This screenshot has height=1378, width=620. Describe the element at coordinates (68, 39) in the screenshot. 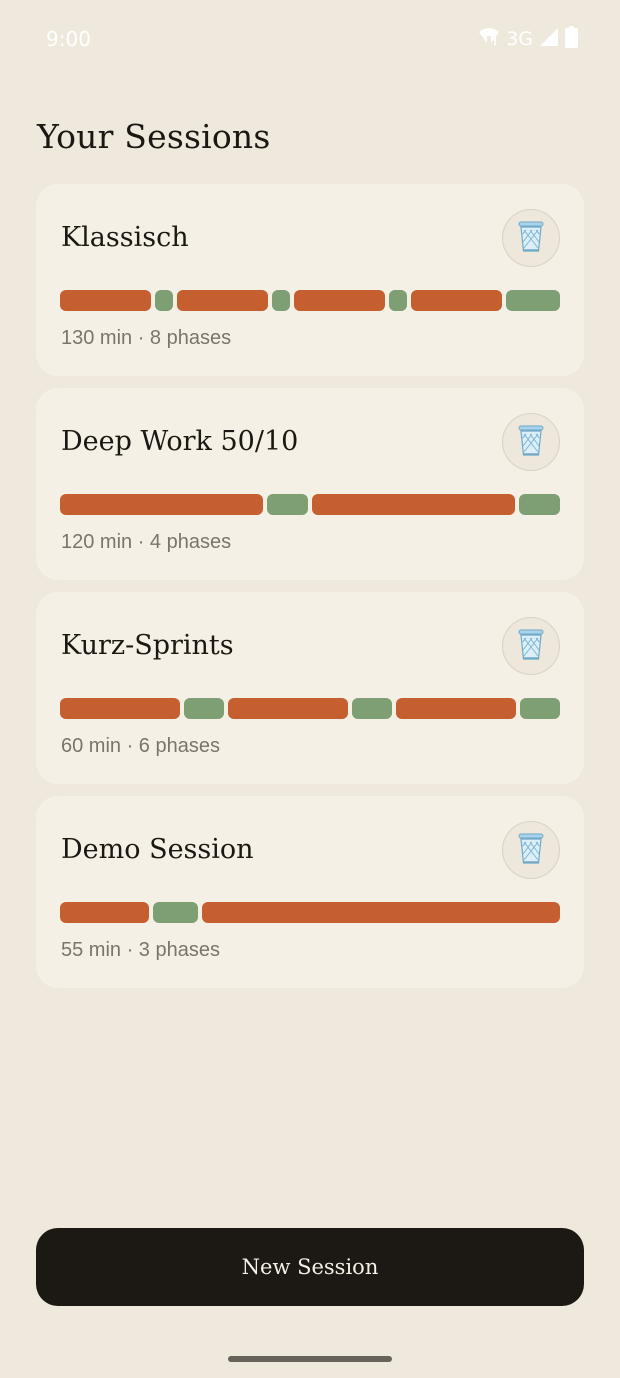

I see `status-time: 9:00` at that location.